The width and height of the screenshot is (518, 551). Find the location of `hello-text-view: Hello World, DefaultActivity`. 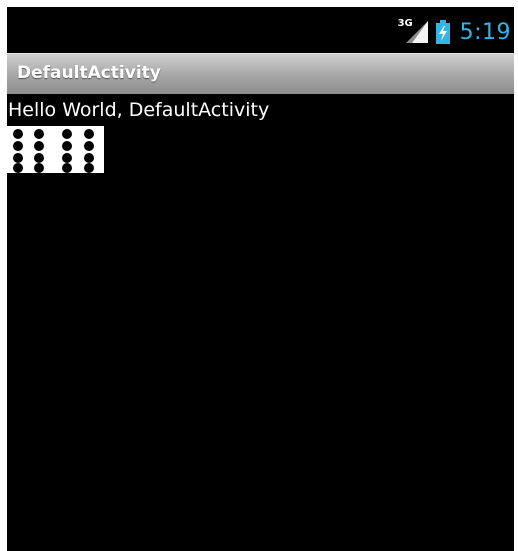

hello-text-view: Hello World, DefaultActivity is located at coordinates (139, 110).